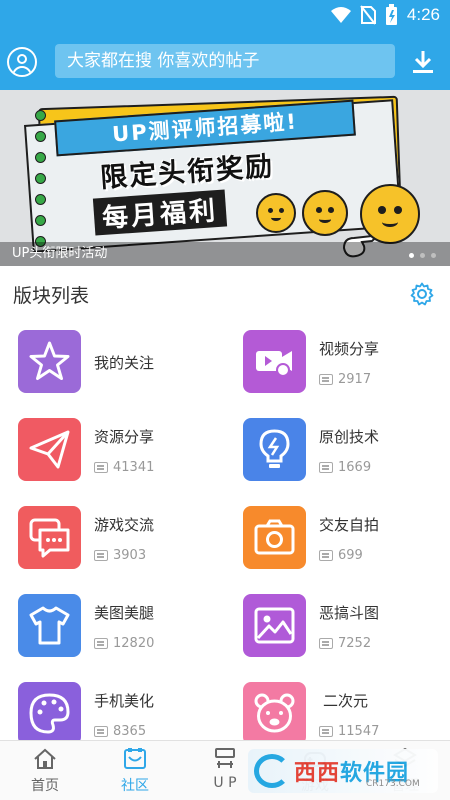 The width and height of the screenshot is (450, 800). Describe the element at coordinates (135, 770) in the screenshot. I see `tab-community: 社区` at that location.